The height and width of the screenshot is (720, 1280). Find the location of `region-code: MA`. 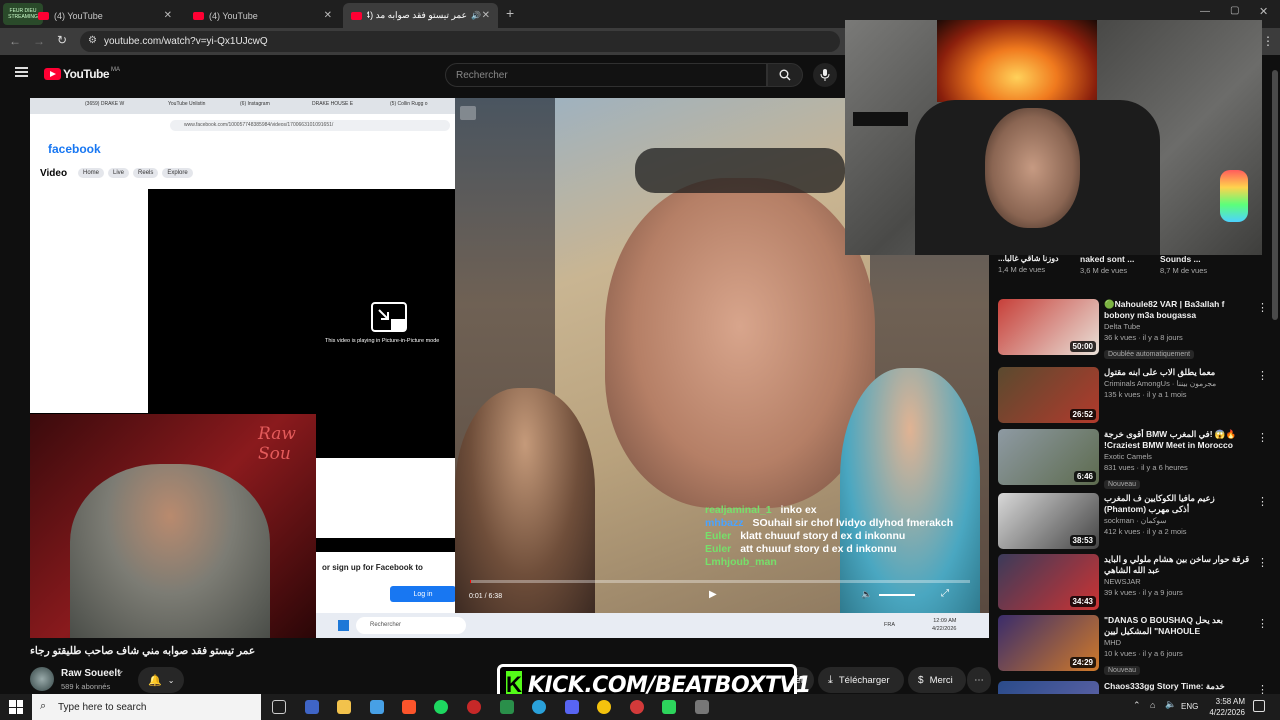

region-code: MA is located at coordinates (116, 70).